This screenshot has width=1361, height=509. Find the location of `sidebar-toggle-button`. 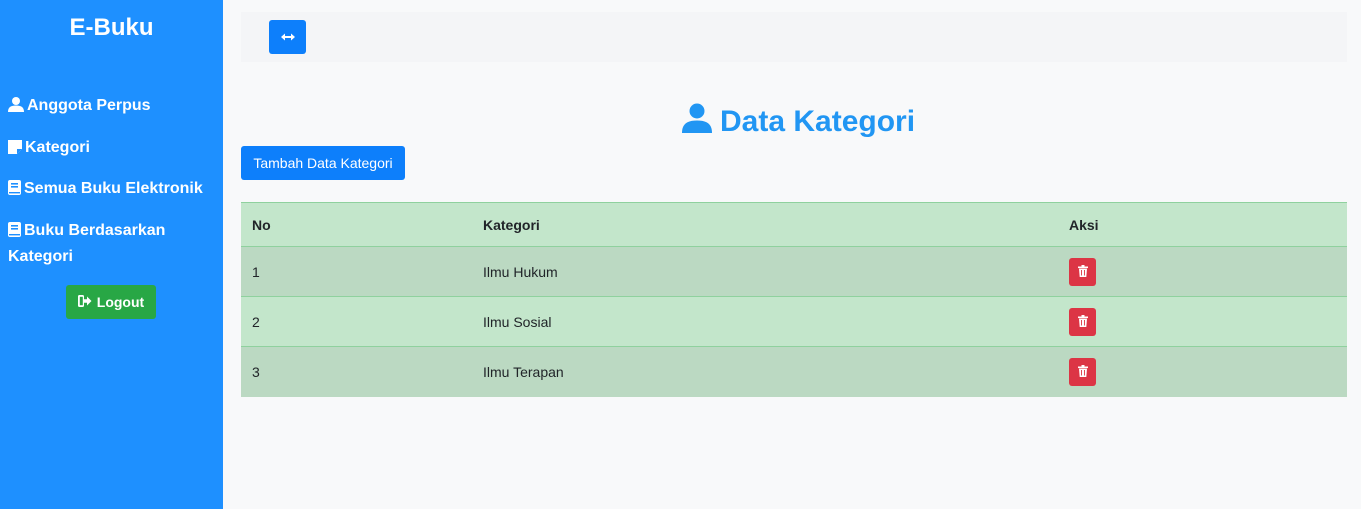

sidebar-toggle-button is located at coordinates (287, 37).